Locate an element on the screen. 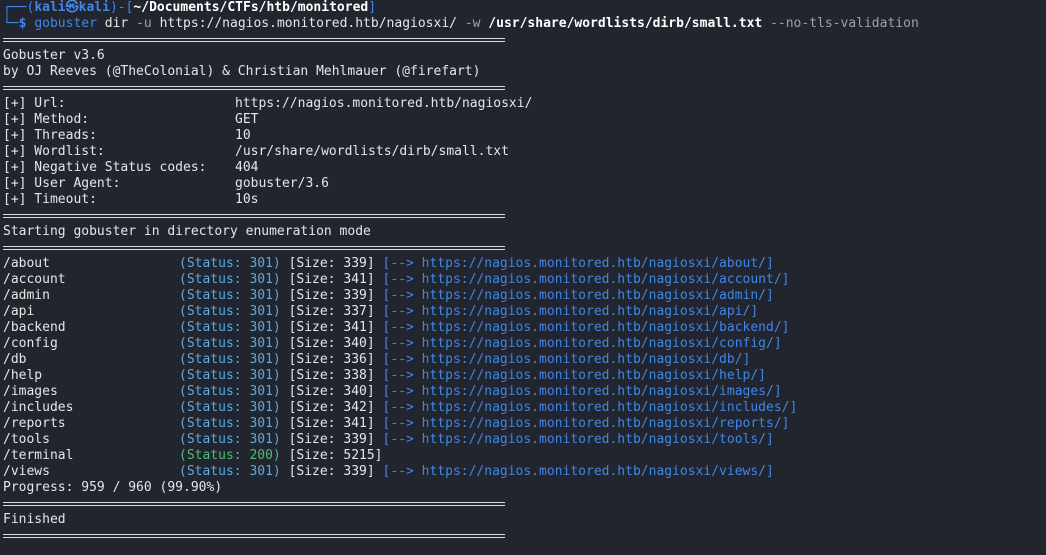  prompt-cwd: ~/Documents/CTFs/htb/monitored is located at coordinates (251, 7).